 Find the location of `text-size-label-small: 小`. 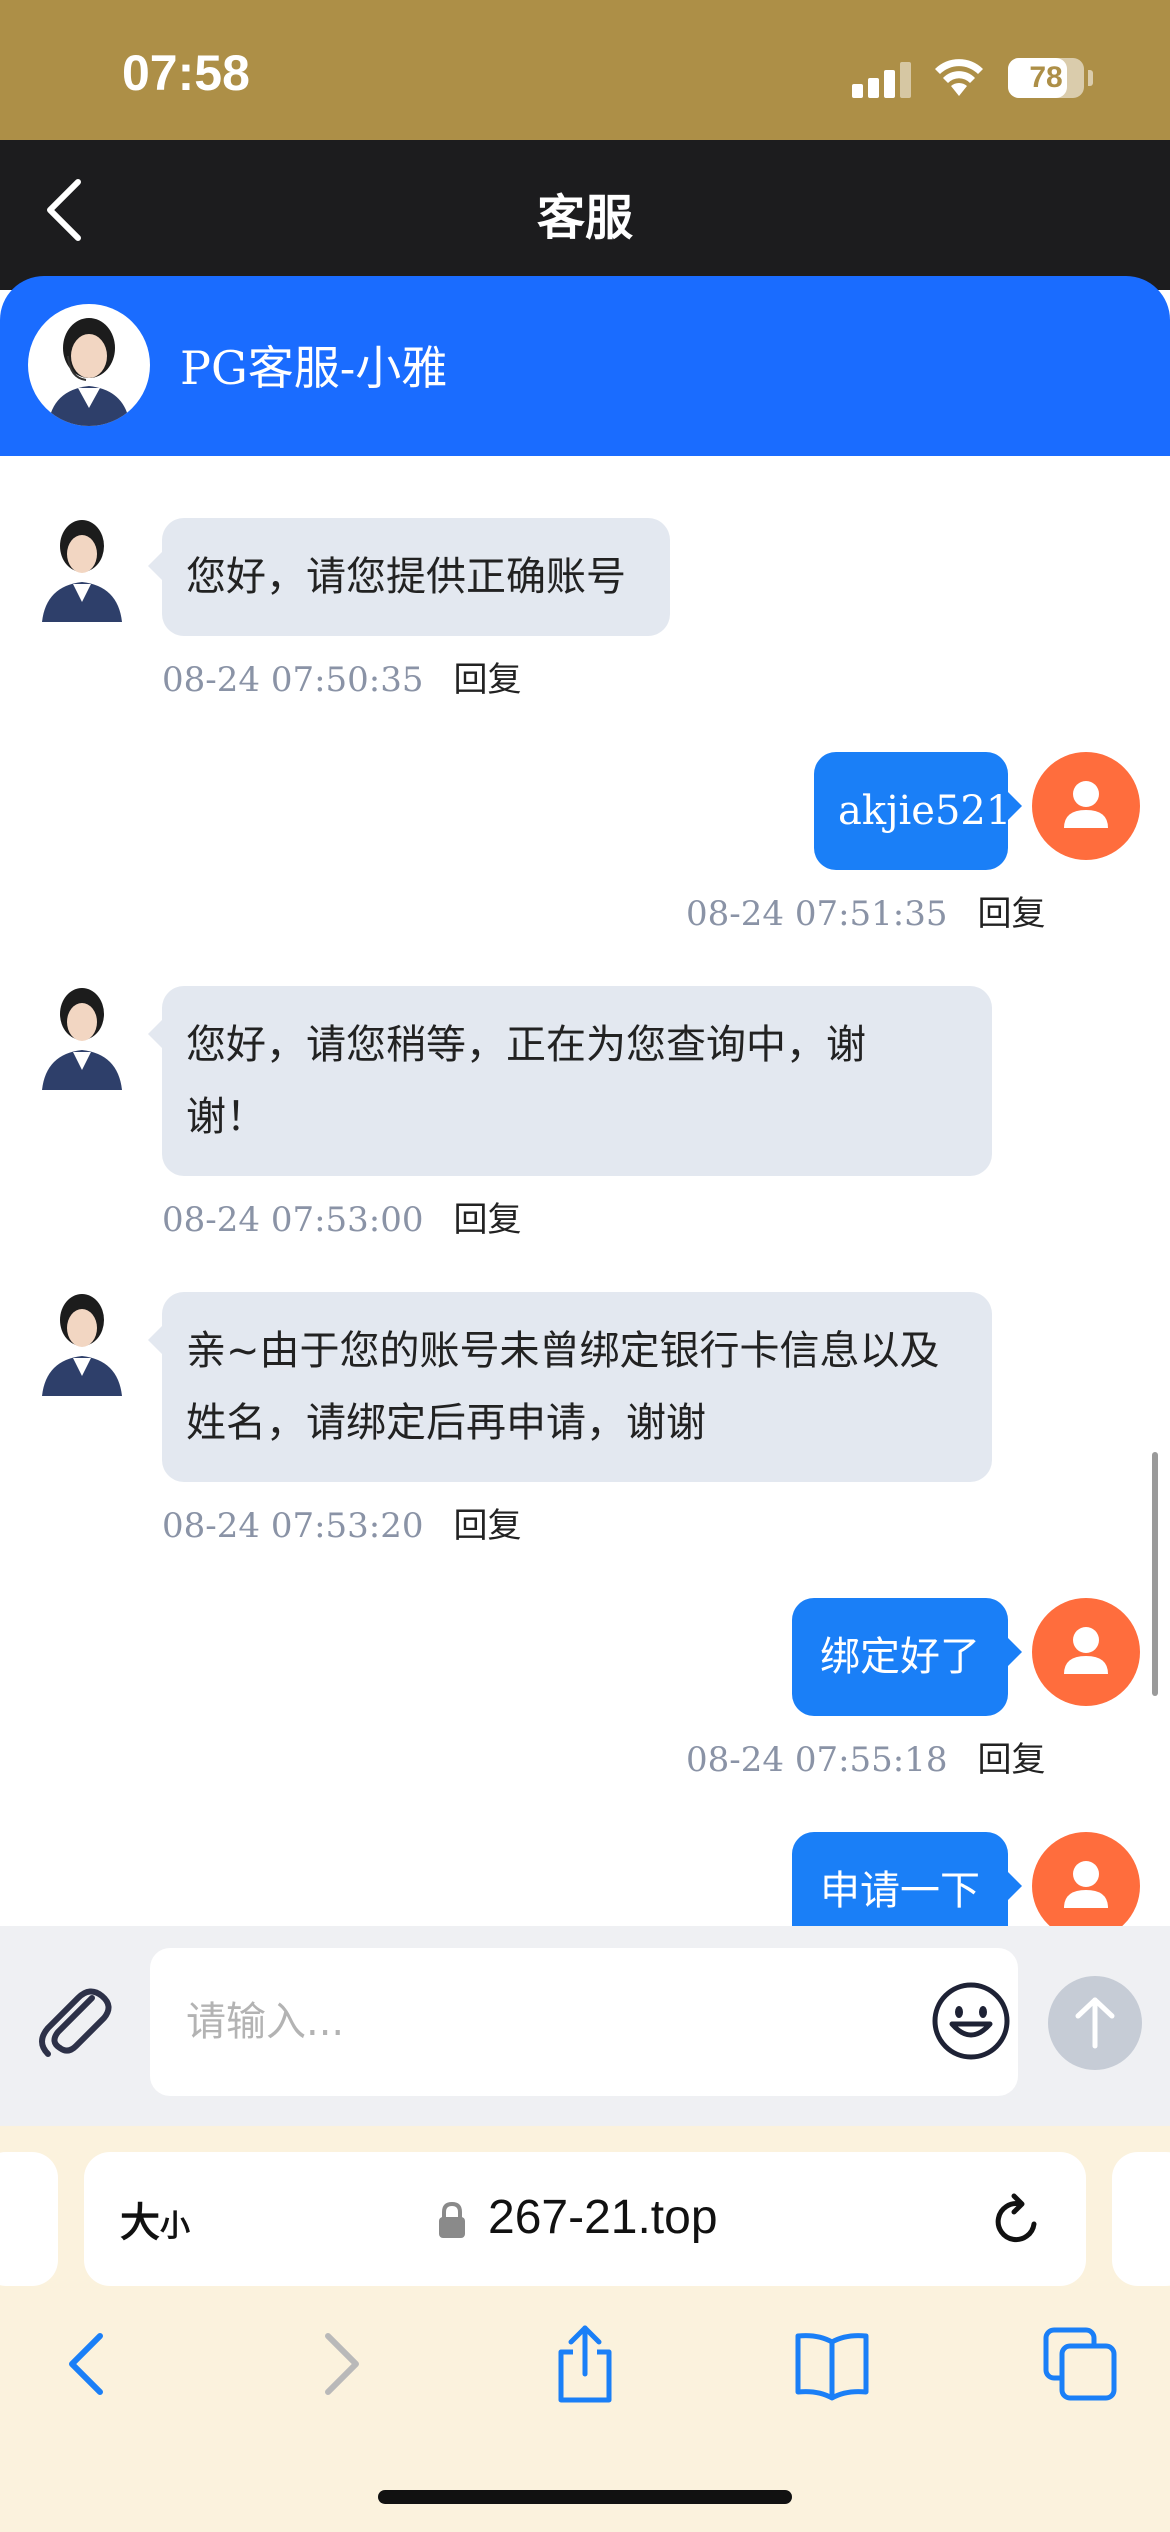

text-size-label-small: 小 is located at coordinates (175, 2226).